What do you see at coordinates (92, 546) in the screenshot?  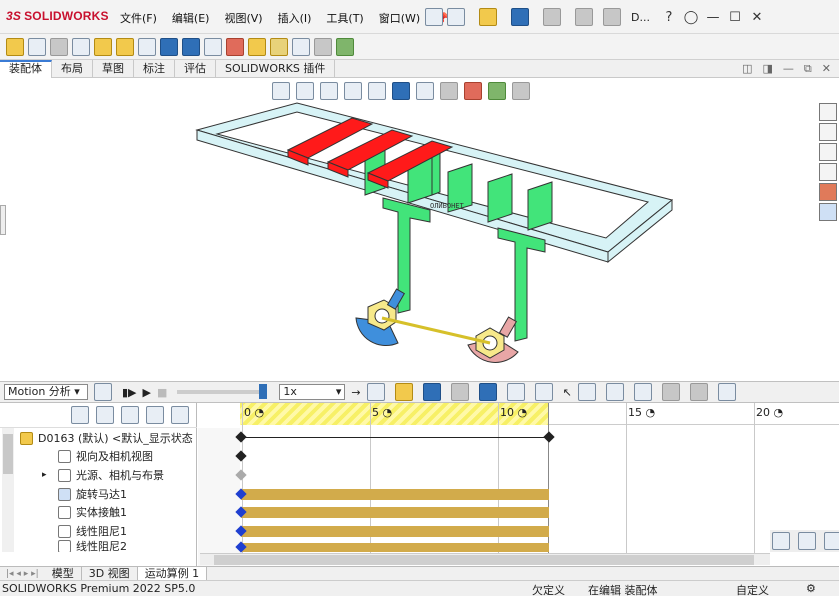 I see `tree-item-damper2: 线性阻尼2` at bounding box center [92, 546].